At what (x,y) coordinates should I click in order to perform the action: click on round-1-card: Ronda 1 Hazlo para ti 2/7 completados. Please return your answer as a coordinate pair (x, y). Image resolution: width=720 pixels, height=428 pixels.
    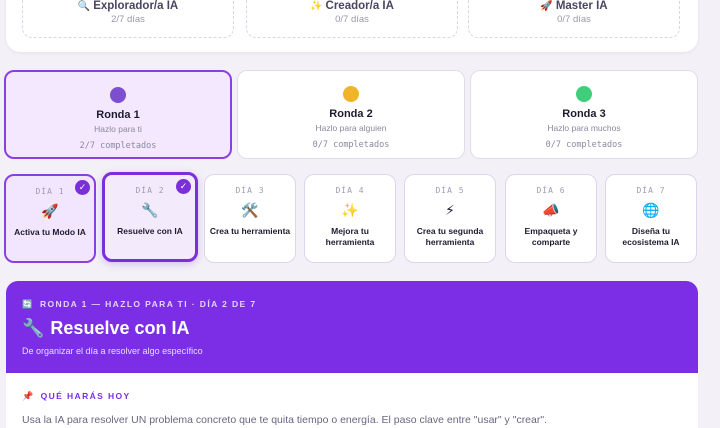
    Looking at the image, I should click on (118, 114).